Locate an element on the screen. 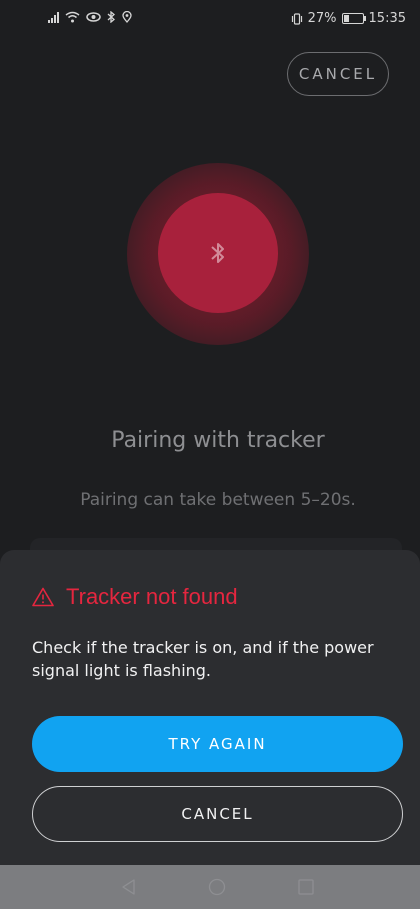 Image resolution: width=420 pixels, height=909 pixels. cancel-button: CANCEL is located at coordinates (217, 814).